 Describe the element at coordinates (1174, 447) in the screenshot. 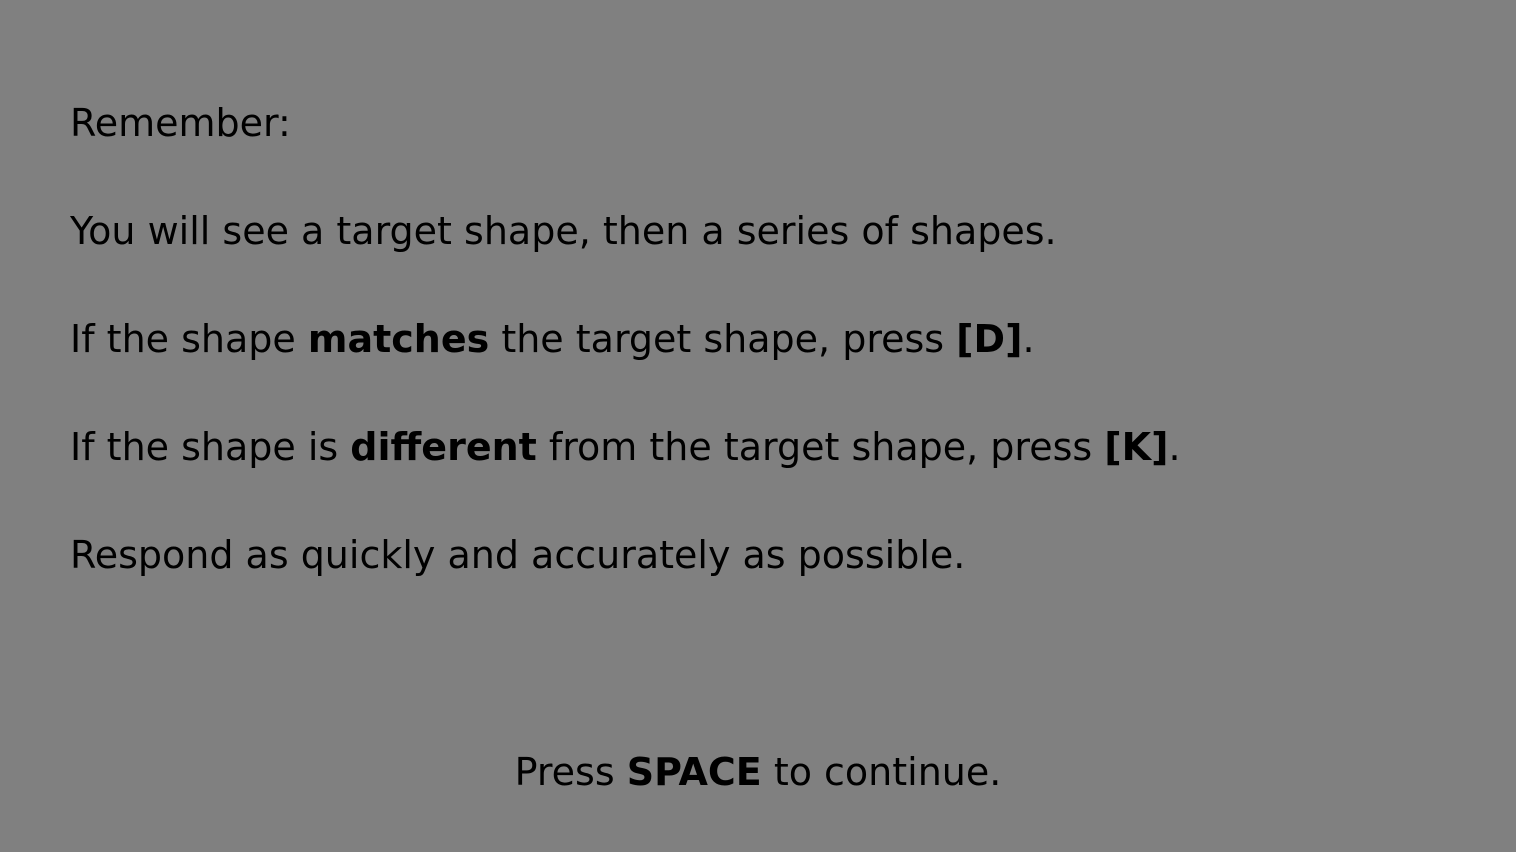

I see `different-rule-post: .` at that location.